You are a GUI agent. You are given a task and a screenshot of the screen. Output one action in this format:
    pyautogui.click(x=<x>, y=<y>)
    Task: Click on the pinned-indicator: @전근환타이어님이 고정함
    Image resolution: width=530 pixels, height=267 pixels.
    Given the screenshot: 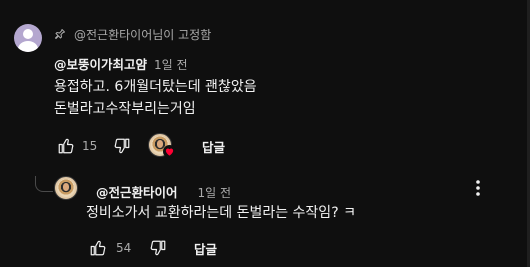 What is the action you would take?
    pyautogui.click(x=132, y=34)
    